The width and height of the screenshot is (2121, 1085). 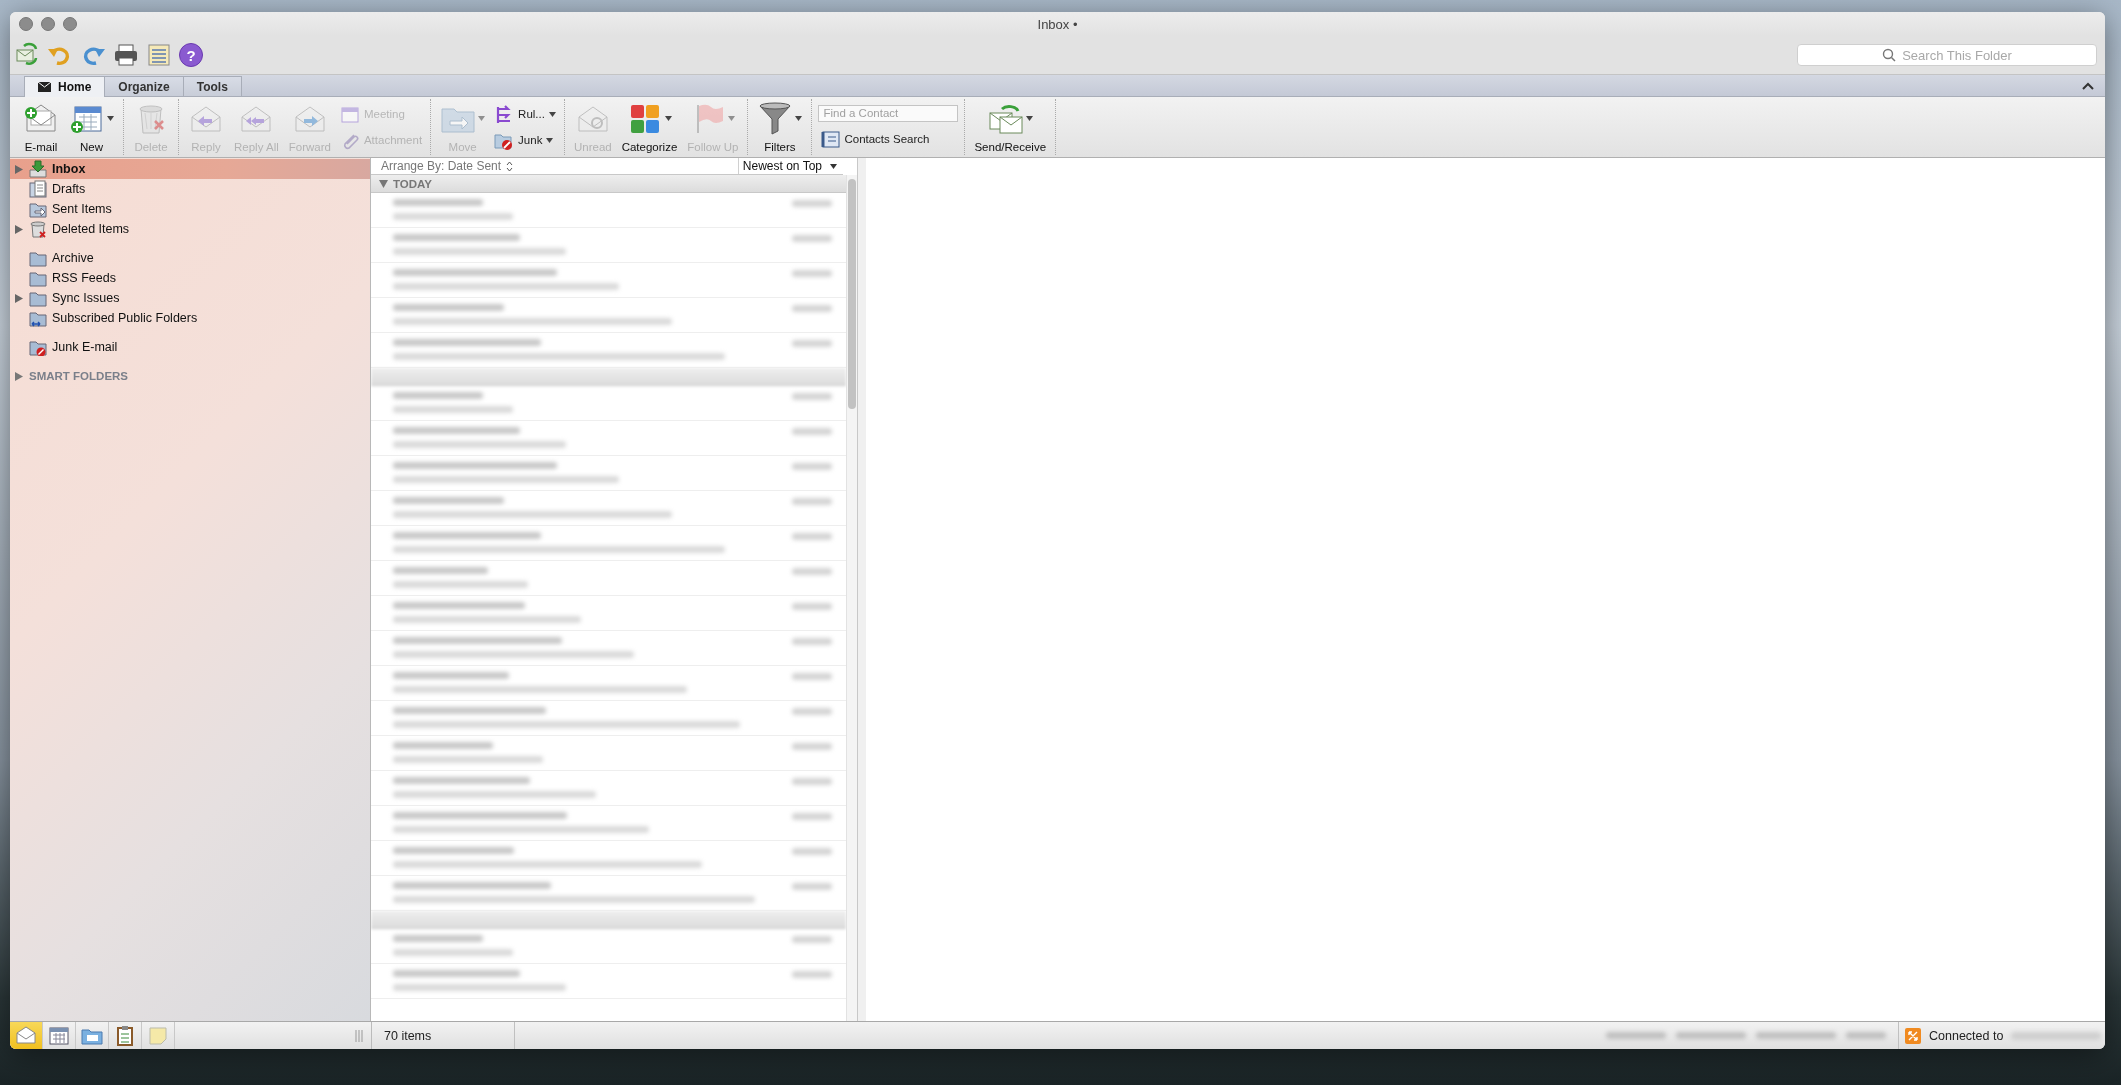 I want to click on zoom-button, so click(x=70, y=24).